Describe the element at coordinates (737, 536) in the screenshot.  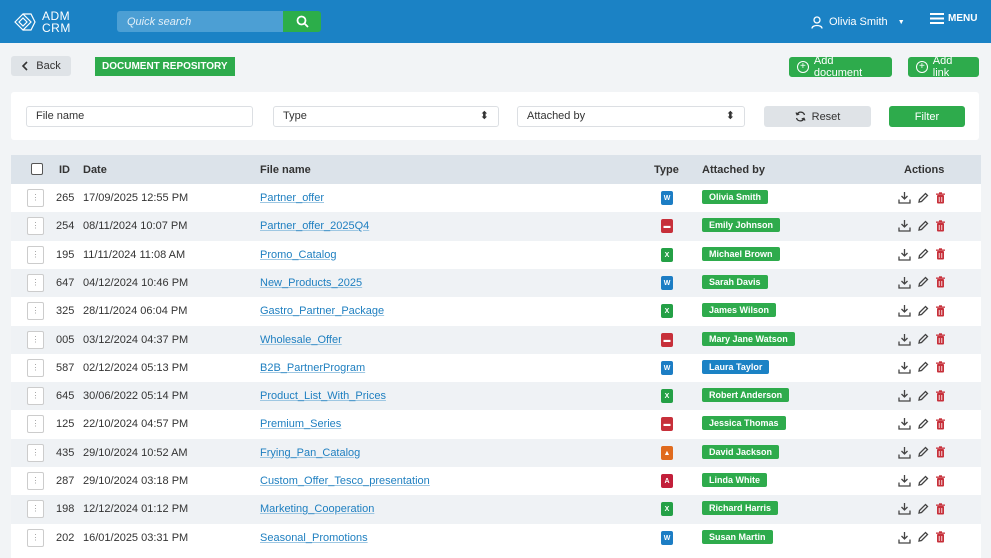
I see `attached-by-badge: Susan Martin` at that location.